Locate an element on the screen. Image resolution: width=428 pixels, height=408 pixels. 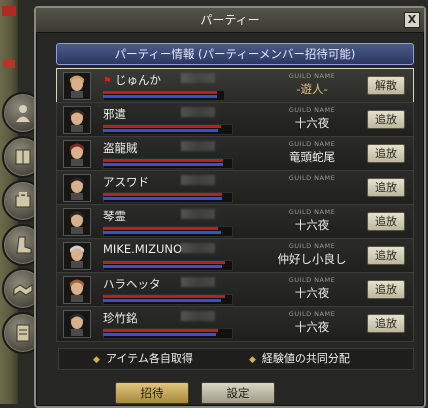
member-name: MIKE.MIZUNO is located at coordinates (142, 249).